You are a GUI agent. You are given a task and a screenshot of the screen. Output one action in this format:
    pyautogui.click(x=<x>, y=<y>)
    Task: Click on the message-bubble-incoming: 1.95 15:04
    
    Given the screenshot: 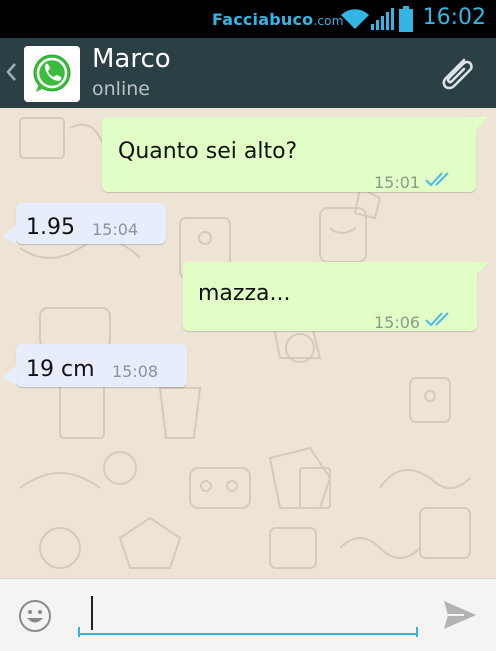 What is the action you would take?
    pyautogui.click(x=84, y=223)
    